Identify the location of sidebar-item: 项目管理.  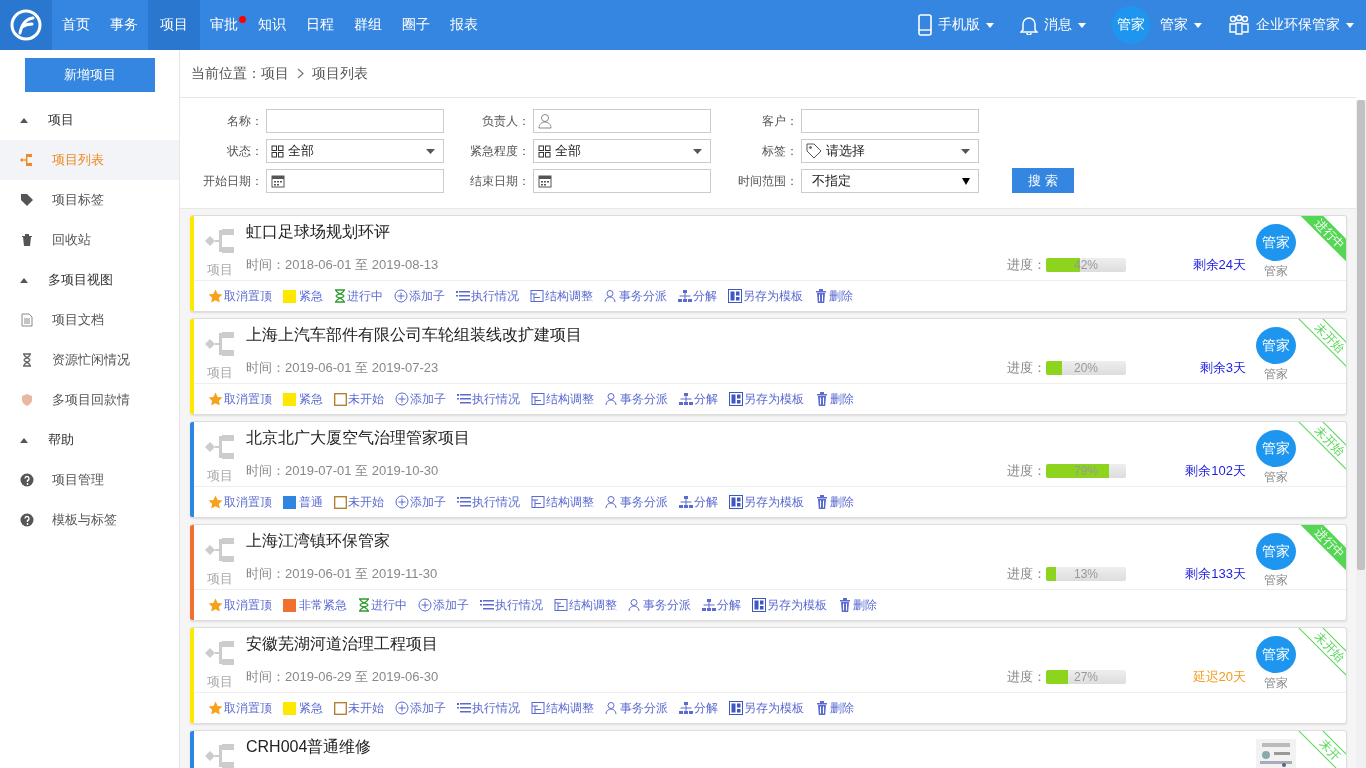
(89, 480).